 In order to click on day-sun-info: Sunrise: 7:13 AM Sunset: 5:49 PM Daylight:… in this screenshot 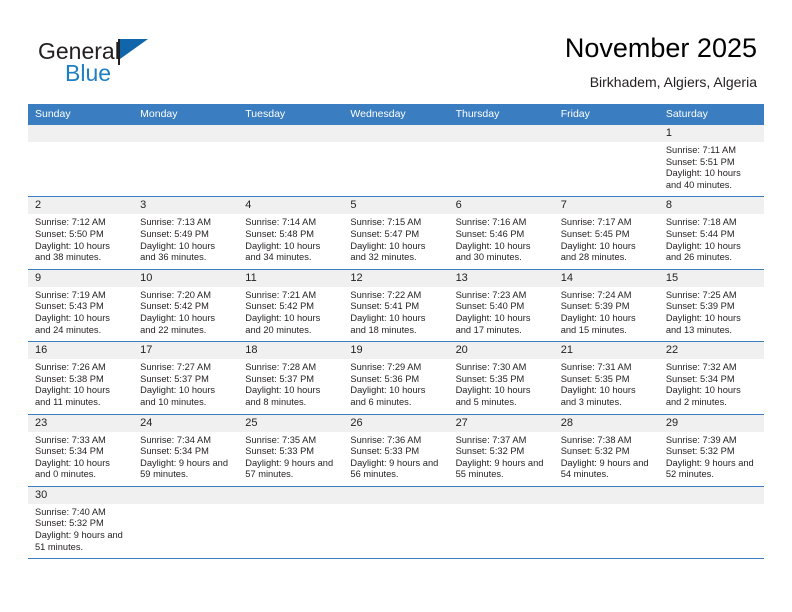, I will do `click(185, 241)`.